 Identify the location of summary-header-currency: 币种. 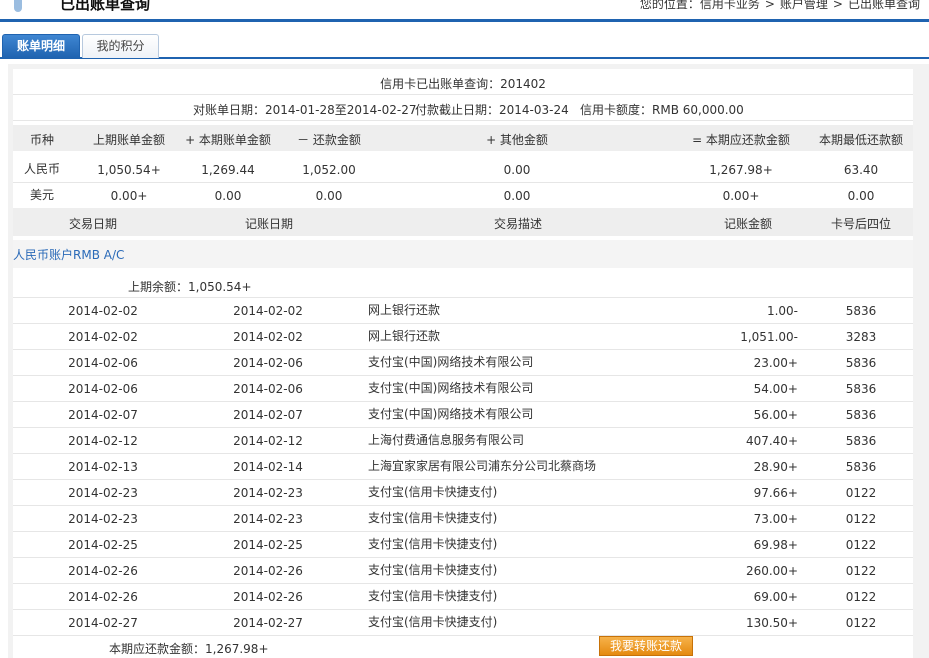
(41, 140).